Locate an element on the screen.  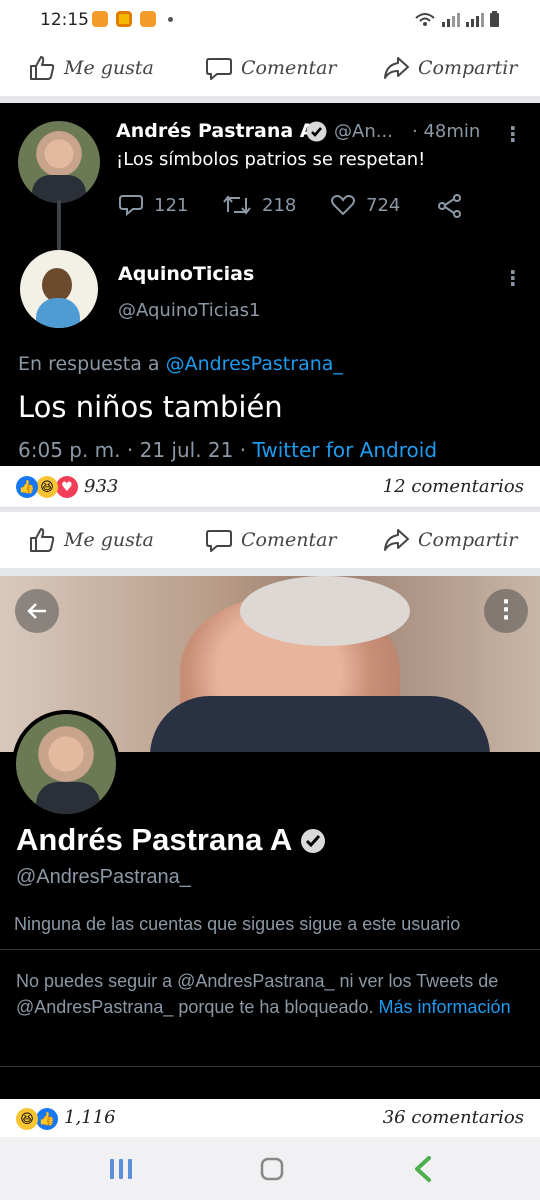
notification-dot is located at coordinates (170, 19).